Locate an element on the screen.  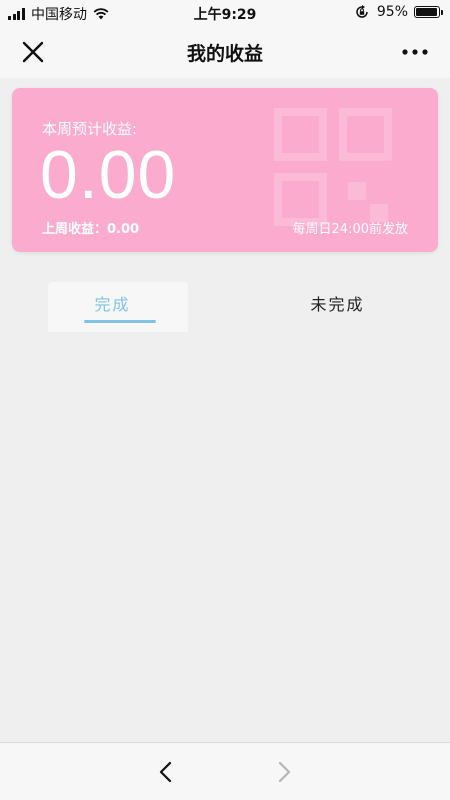
tab-uncompleted: 未完成 is located at coordinates (337, 305).